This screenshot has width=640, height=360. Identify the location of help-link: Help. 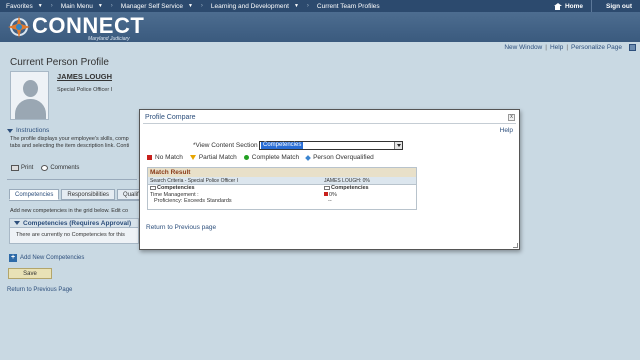
(556, 47).